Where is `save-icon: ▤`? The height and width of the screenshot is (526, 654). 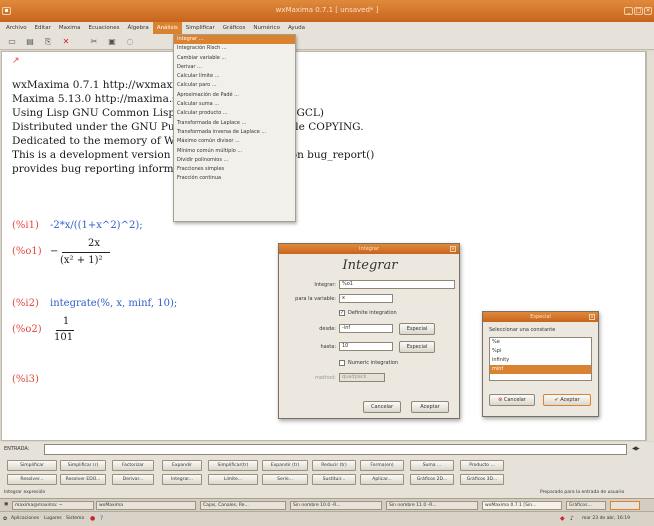
save-icon: ▤ is located at coordinates (30, 41).